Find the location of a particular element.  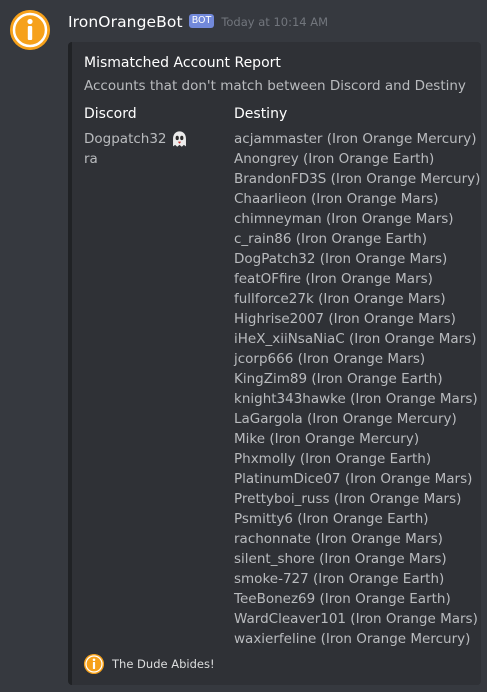

discord-field: Discord Dogpatch32 ra is located at coordinates (136, 136).